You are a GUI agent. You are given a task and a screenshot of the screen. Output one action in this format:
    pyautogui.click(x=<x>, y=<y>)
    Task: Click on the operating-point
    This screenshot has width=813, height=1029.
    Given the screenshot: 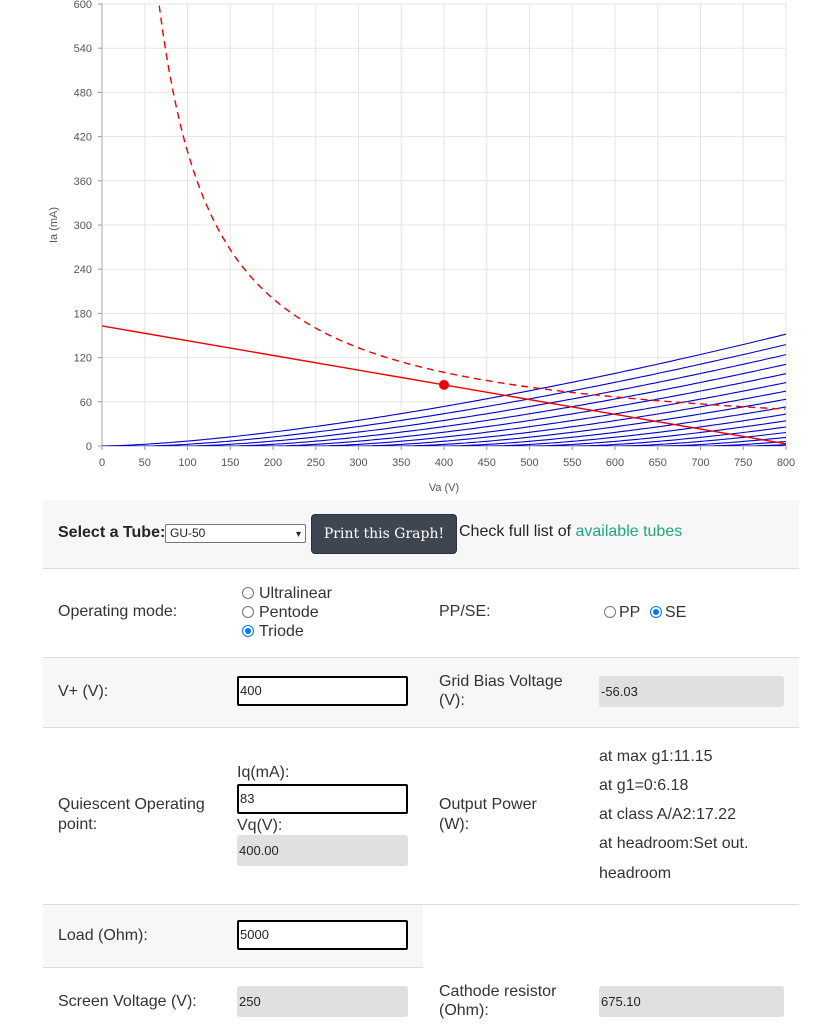 What is the action you would take?
    pyautogui.click(x=444, y=384)
    